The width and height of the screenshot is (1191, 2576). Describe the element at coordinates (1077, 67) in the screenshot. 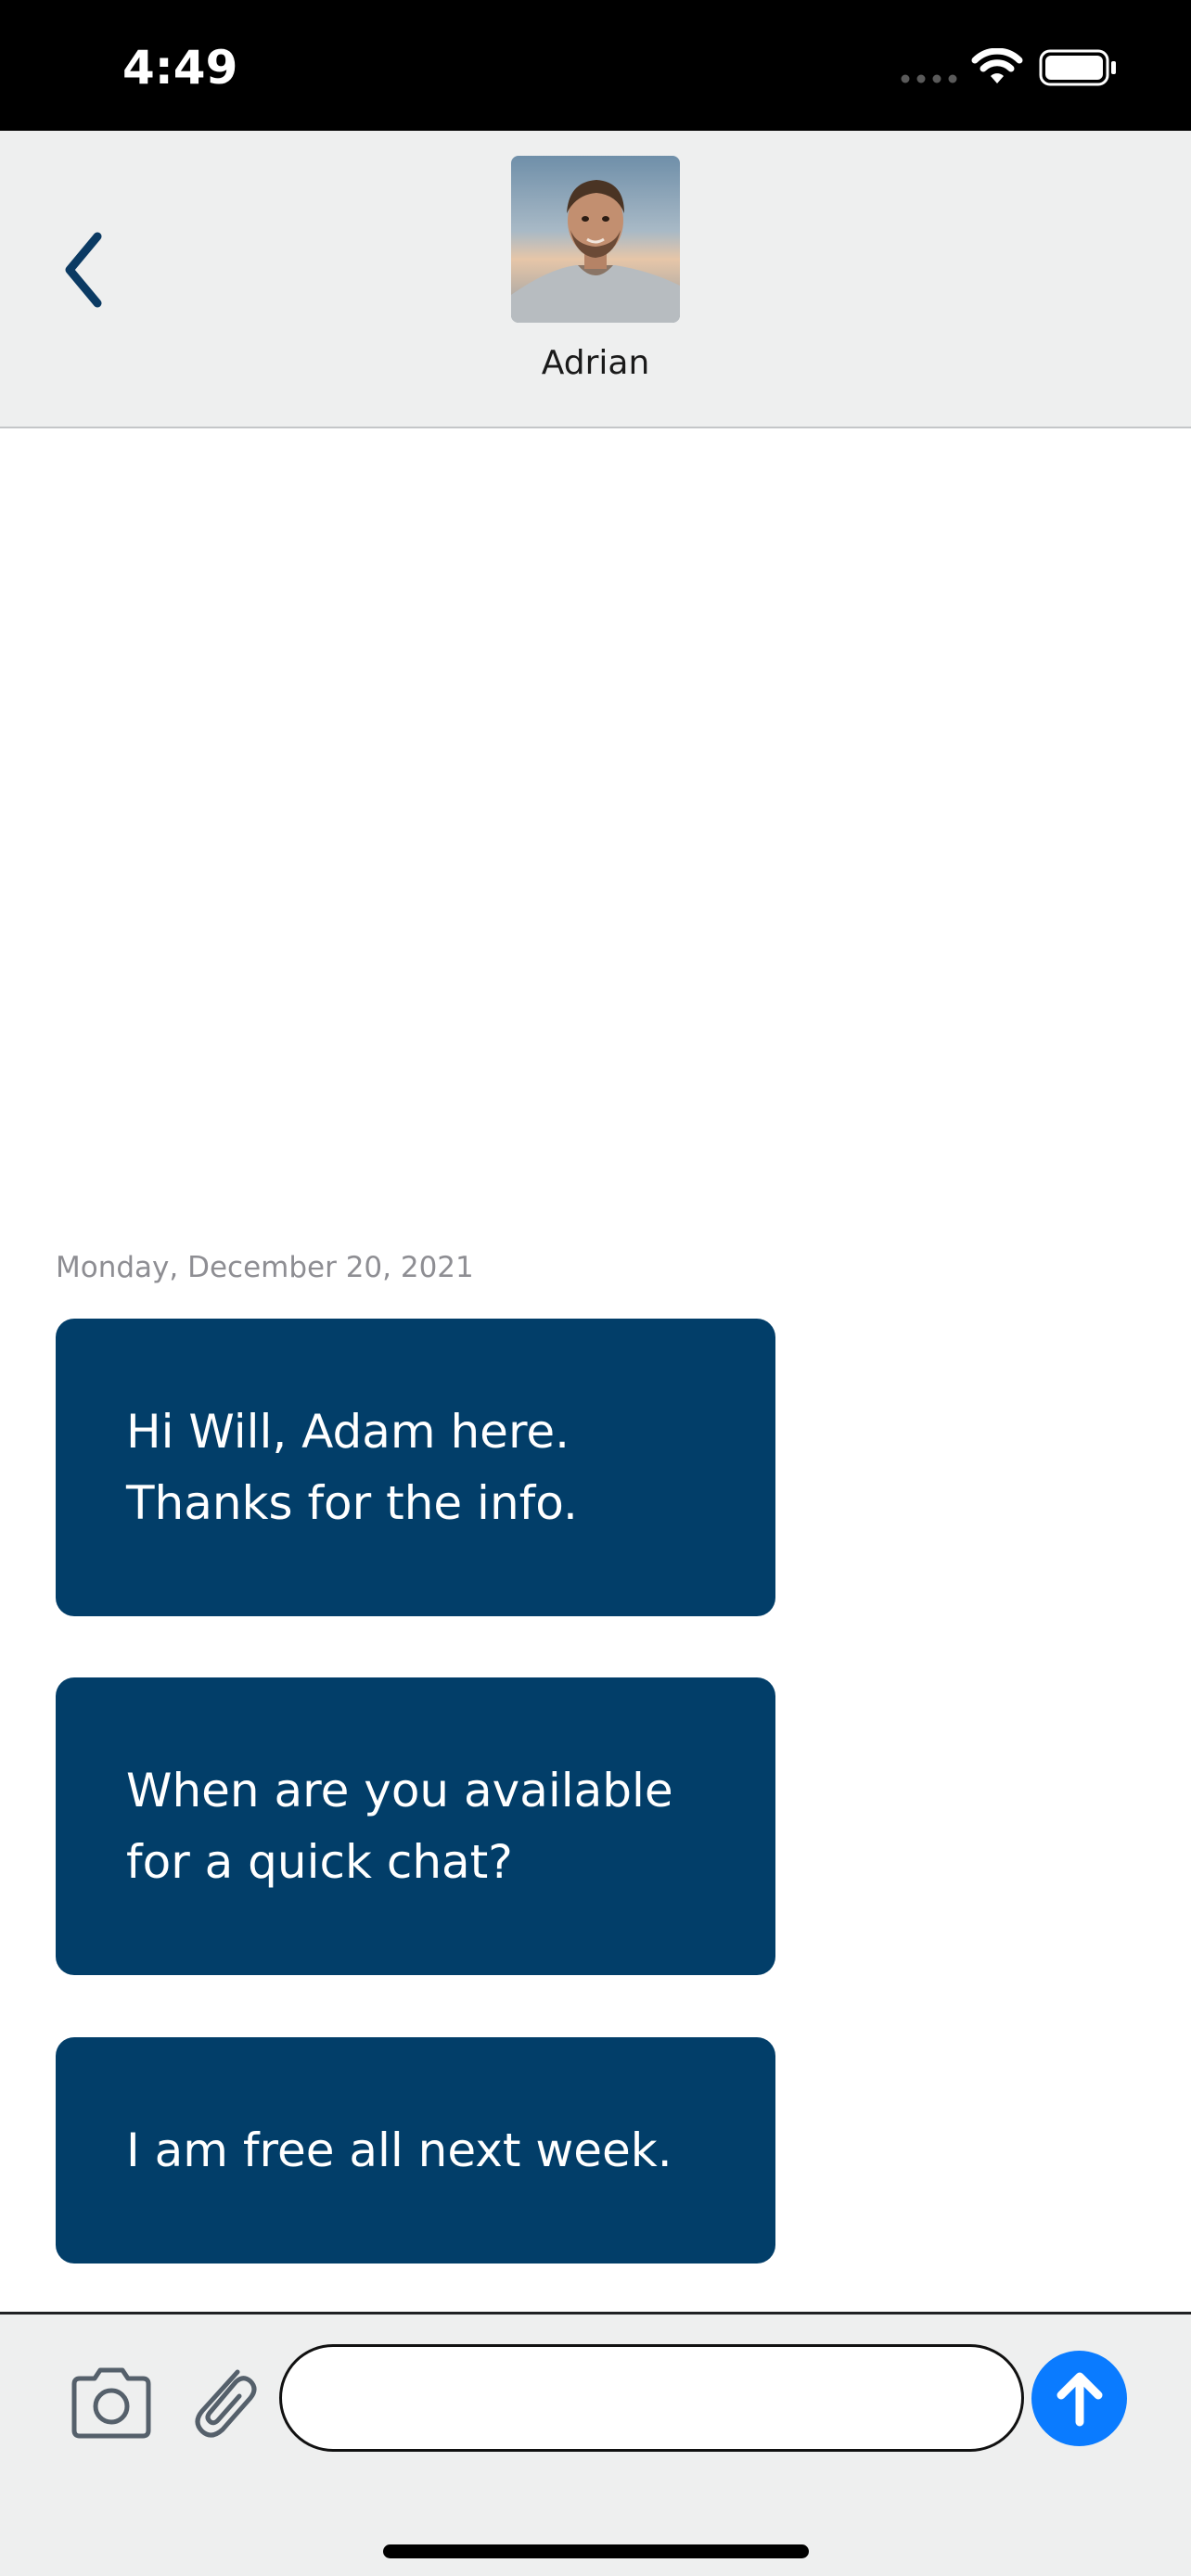

I see `battery-icon` at that location.